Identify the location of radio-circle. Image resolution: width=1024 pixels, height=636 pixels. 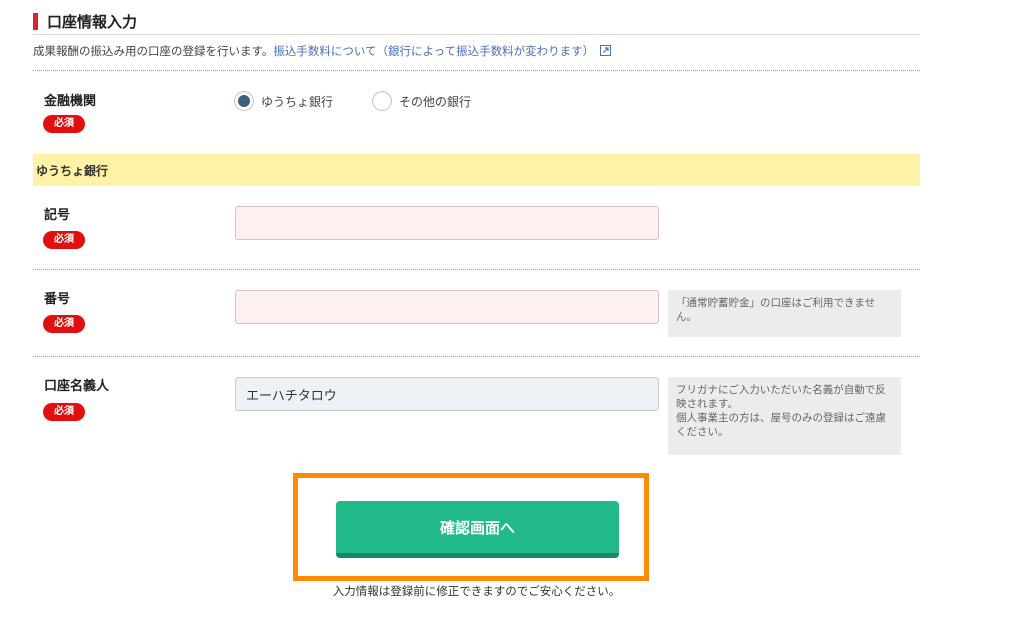
(382, 101).